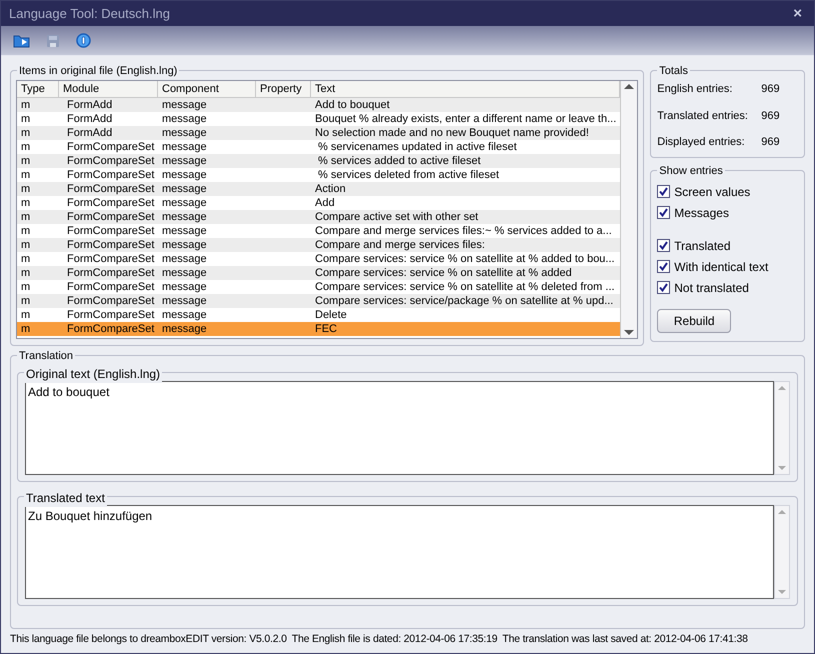  Describe the element at coordinates (98, 71) in the screenshot. I see `group-title: Items in original file (English.lng)` at that location.